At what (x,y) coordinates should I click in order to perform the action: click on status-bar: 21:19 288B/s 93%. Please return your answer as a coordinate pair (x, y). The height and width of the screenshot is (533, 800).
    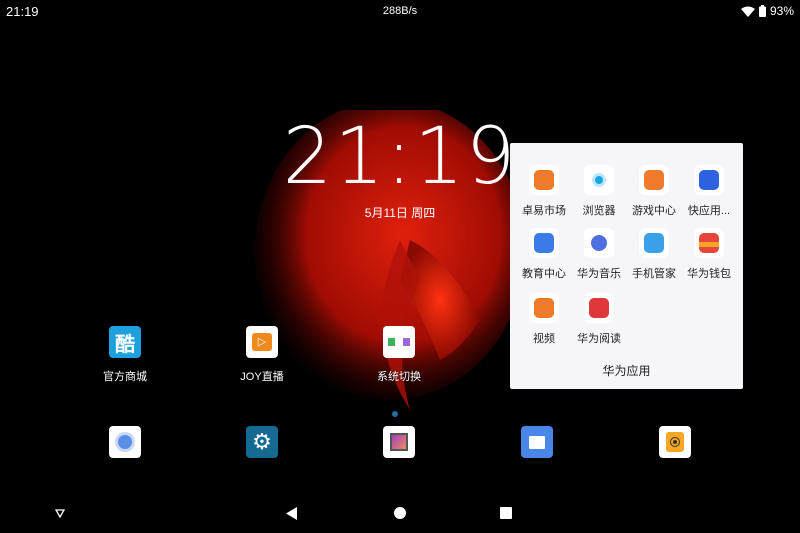
    Looking at the image, I should click on (400, 11).